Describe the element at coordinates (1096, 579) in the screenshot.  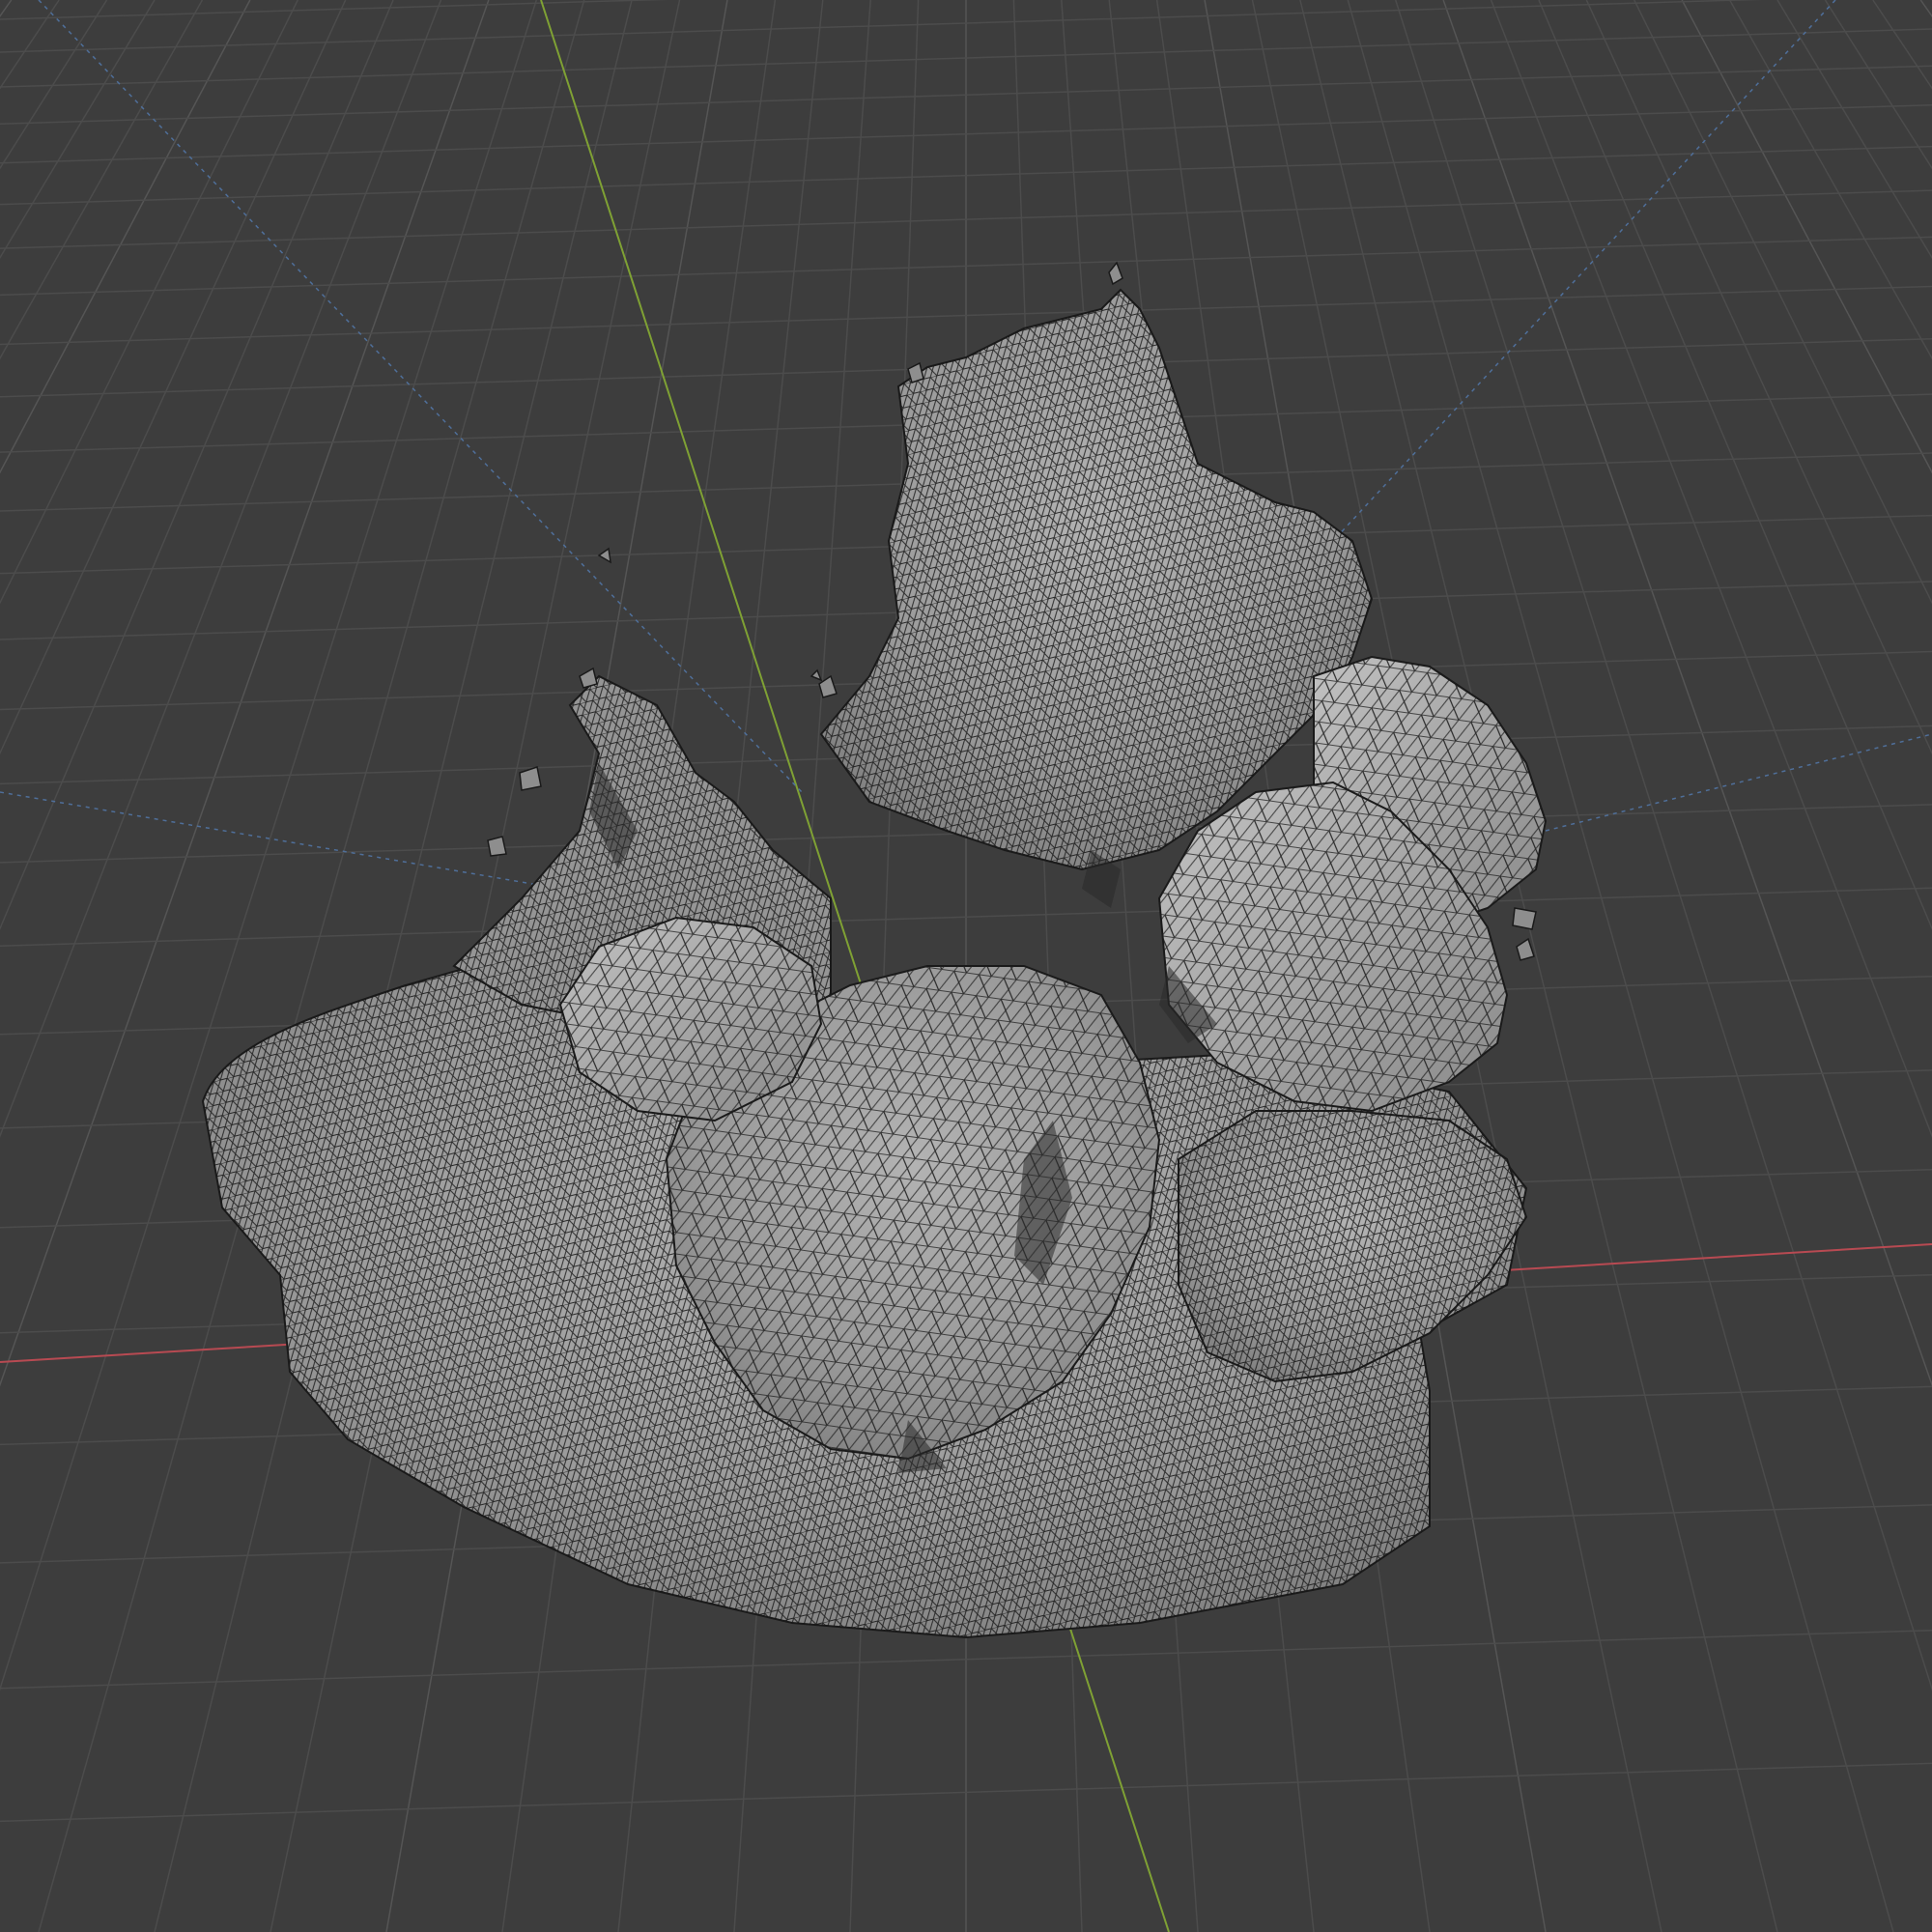
I see `mesh-central-spire-wire` at that location.